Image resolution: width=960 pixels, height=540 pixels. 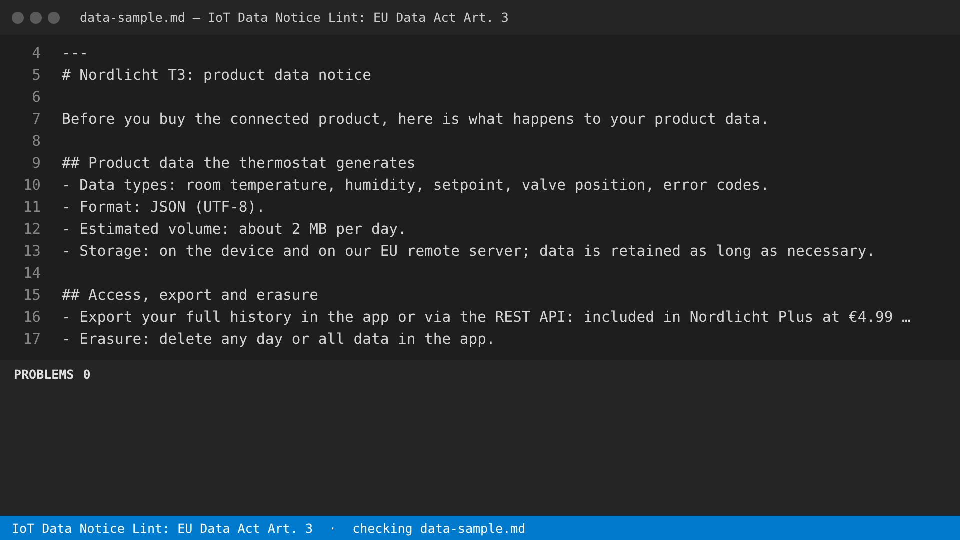 What do you see at coordinates (31, 339) in the screenshot?
I see `line-number: 17` at bounding box center [31, 339].